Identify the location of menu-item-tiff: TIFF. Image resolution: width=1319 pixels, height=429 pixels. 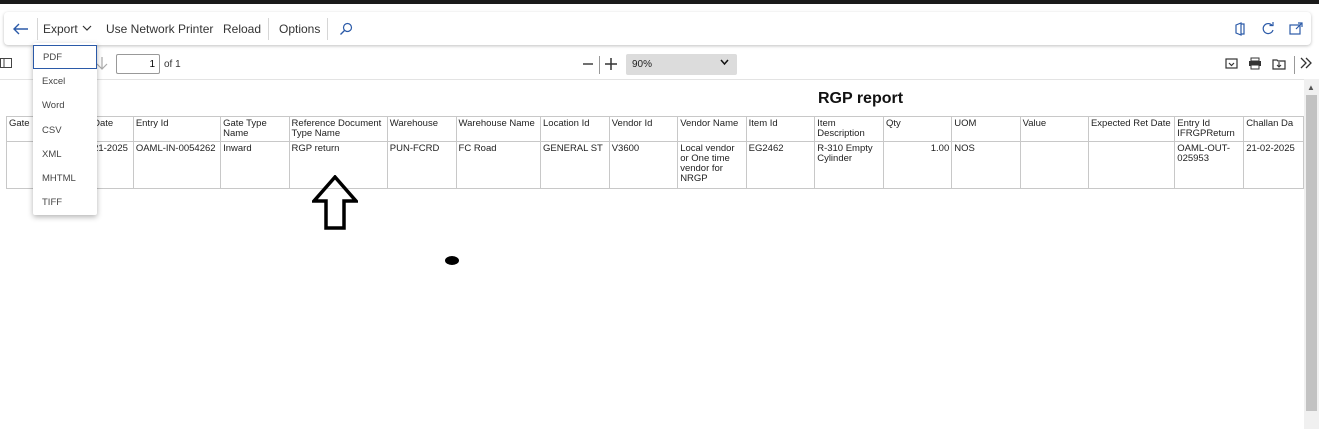
(65, 202).